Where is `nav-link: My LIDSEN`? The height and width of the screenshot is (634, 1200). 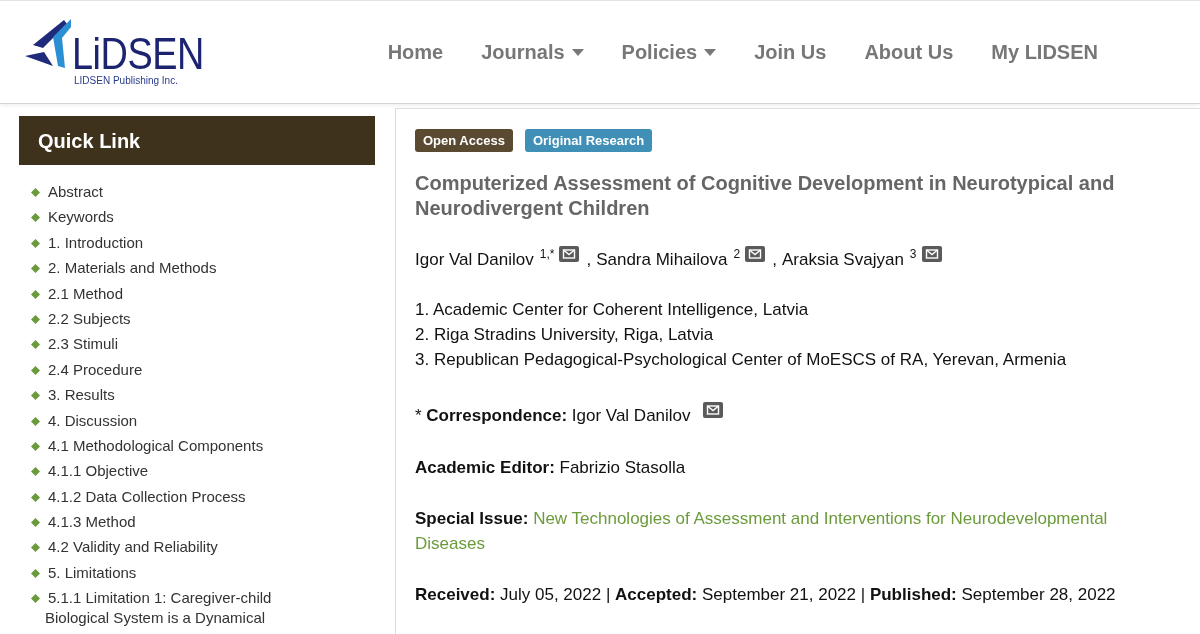 nav-link: My LIDSEN is located at coordinates (1044, 52).